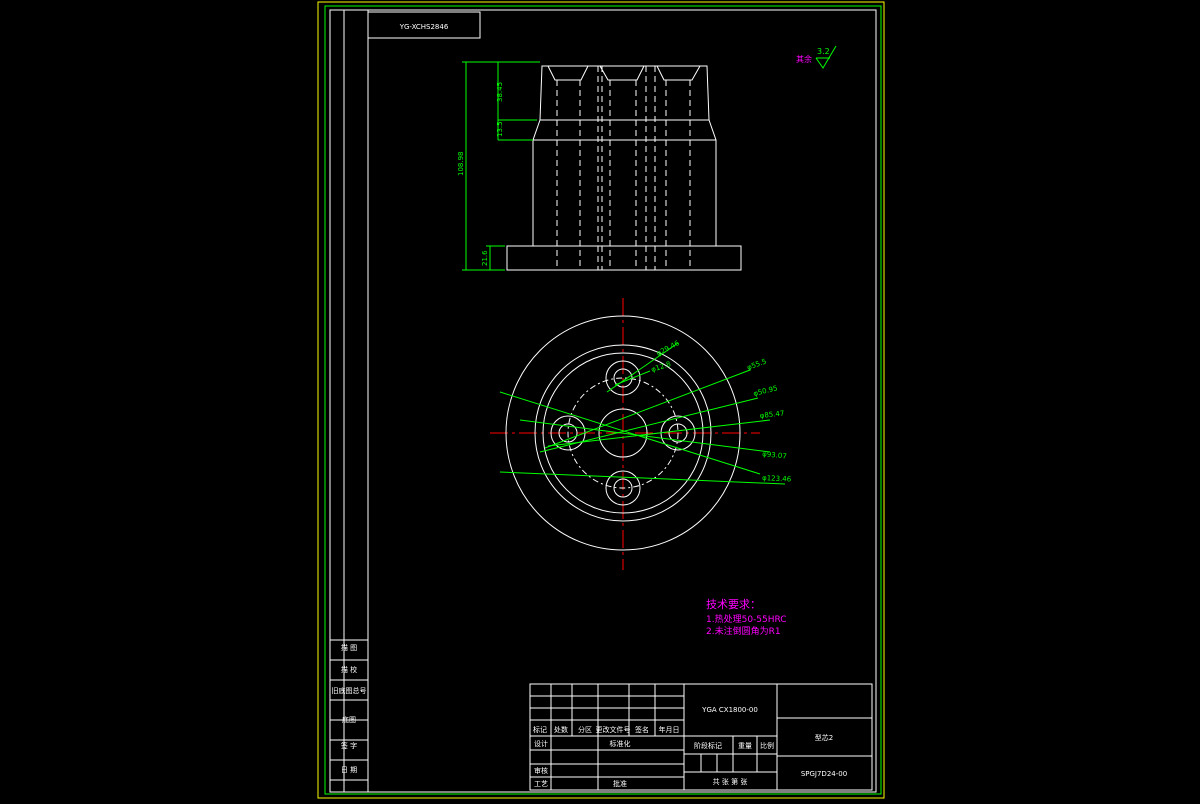 Image resolution: width=1200 pixels, height=804 pixels. Describe the element at coordinates (349, 669) in the screenshot. I see `stamp-check: 描 校` at that location.